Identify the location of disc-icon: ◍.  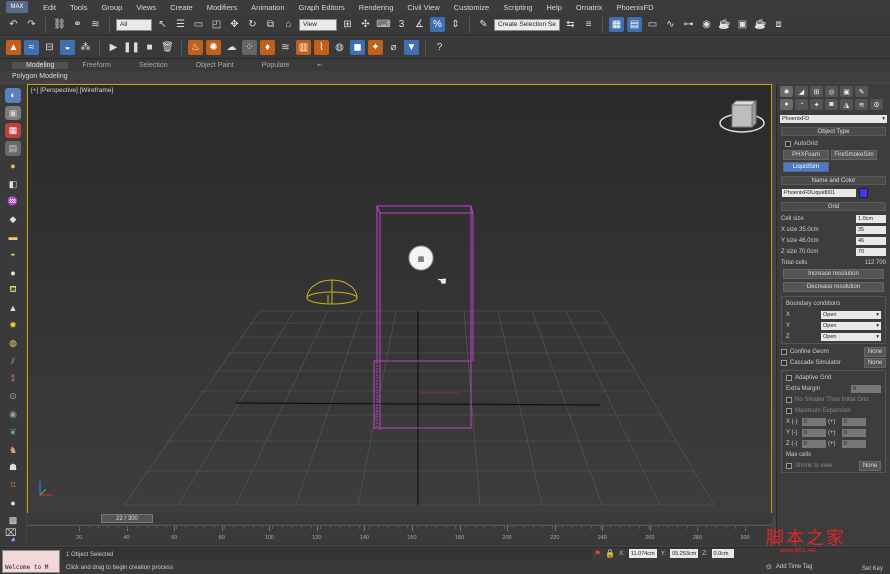
(13, 343).